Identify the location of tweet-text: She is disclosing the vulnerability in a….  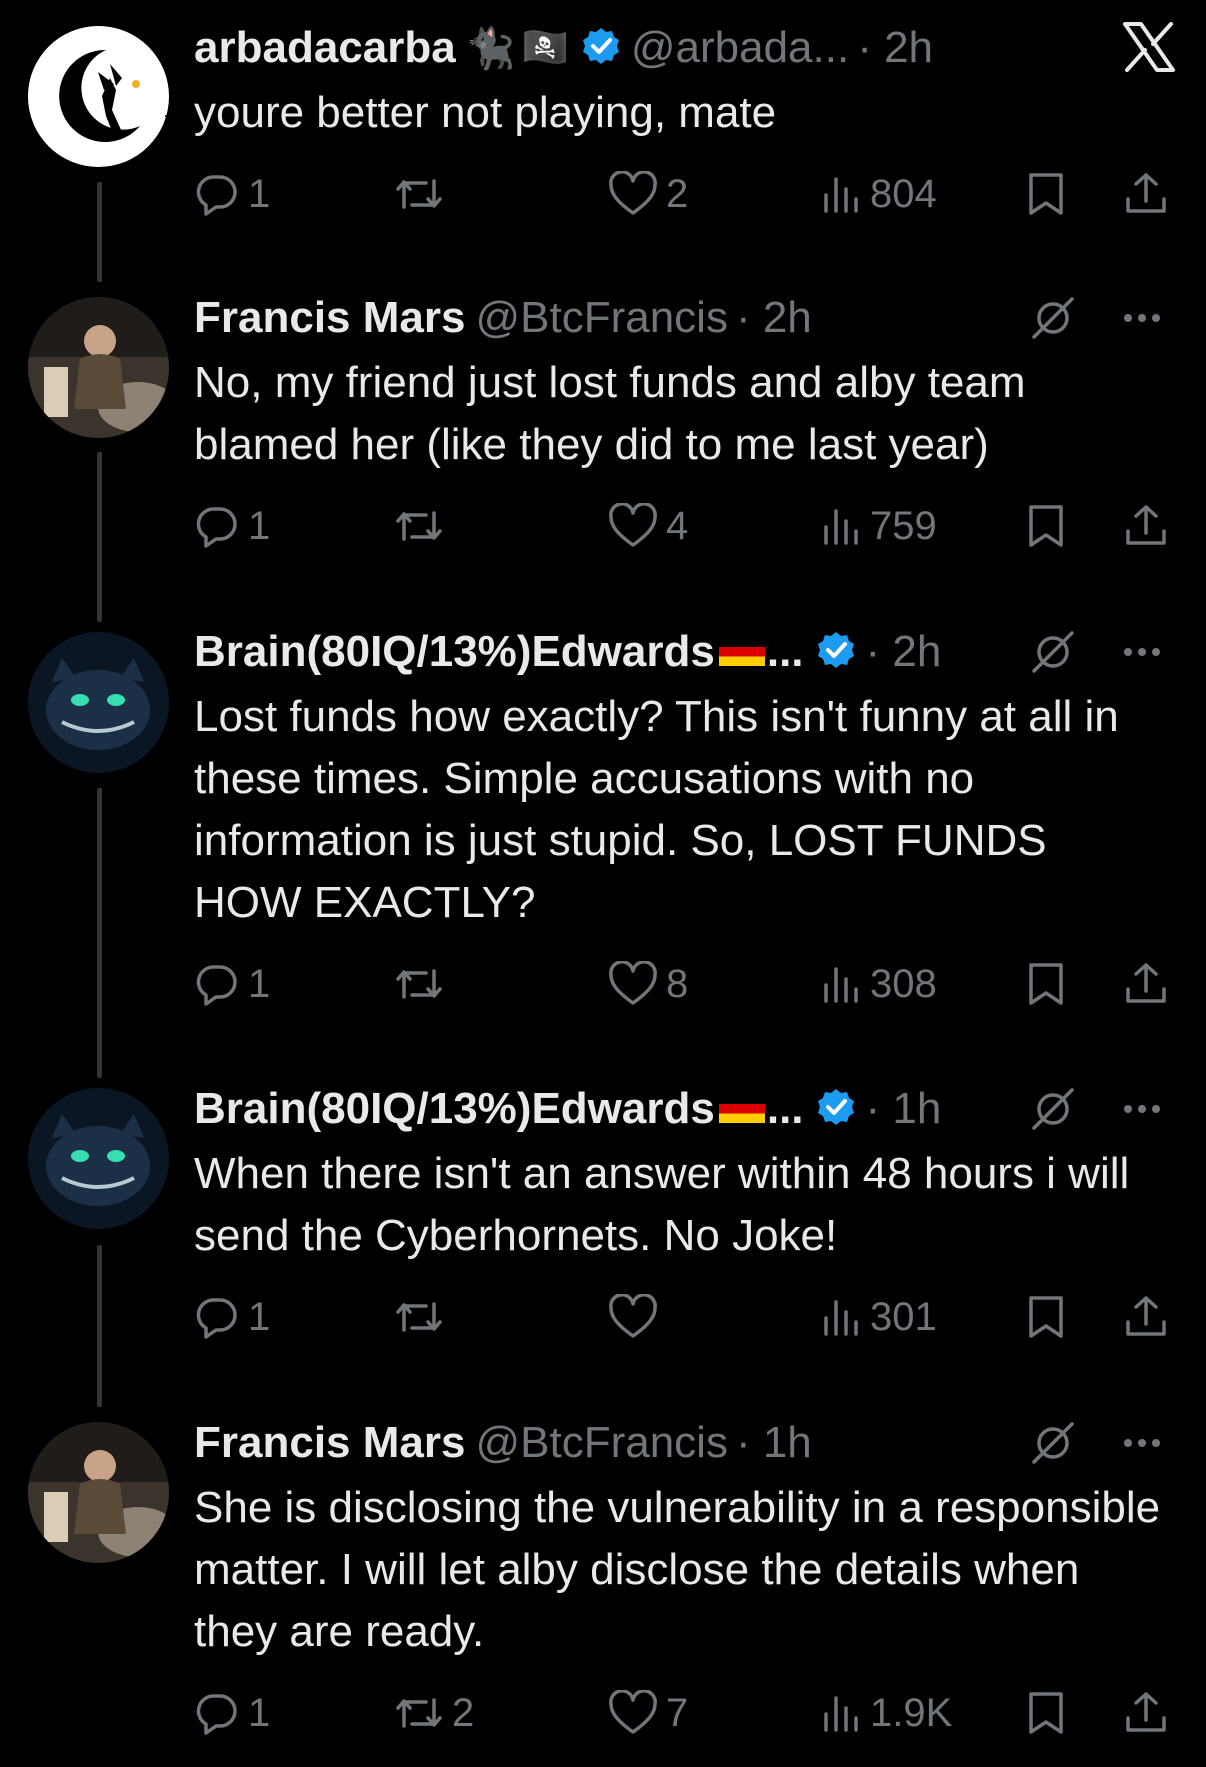
(677, 1569).